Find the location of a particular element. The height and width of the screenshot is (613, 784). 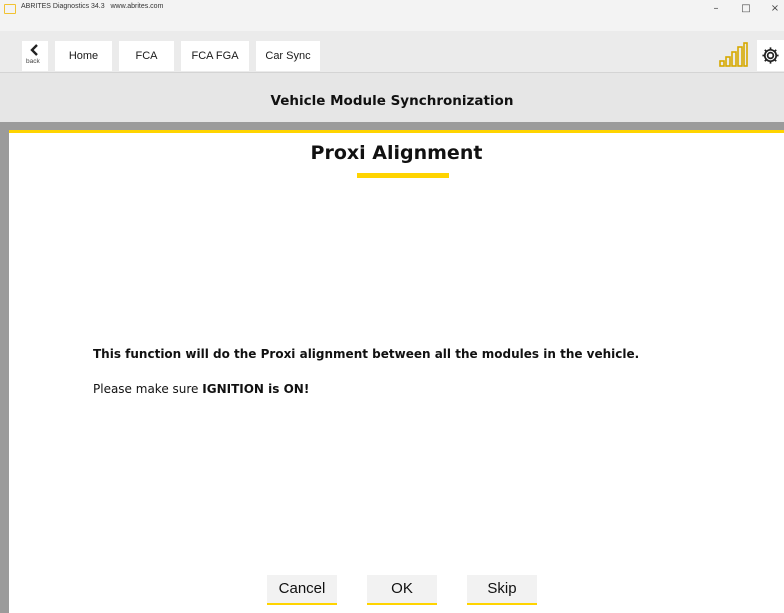

back-button: back is located at coordinates (35, 56).